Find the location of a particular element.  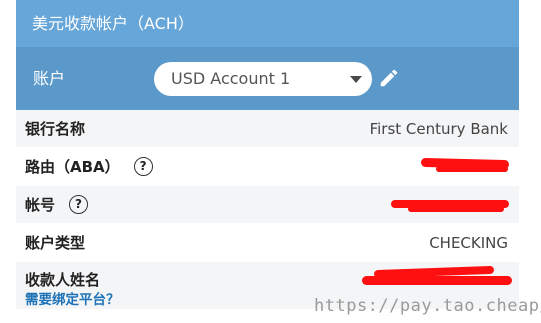

account-number-label: 帐号 is located at coordinates (40, 205).